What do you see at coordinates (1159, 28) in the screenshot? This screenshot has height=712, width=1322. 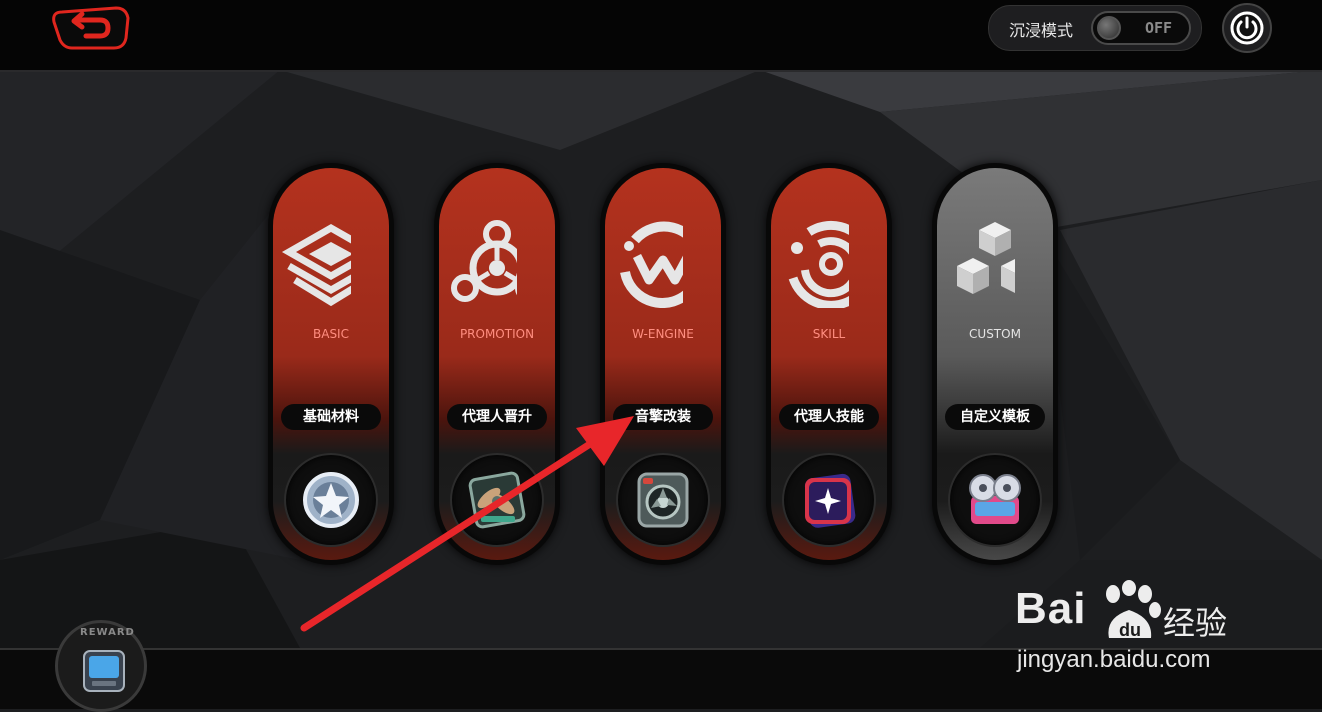 I see `toggle-state-label: OFF` at bounding box center [1159, 28].